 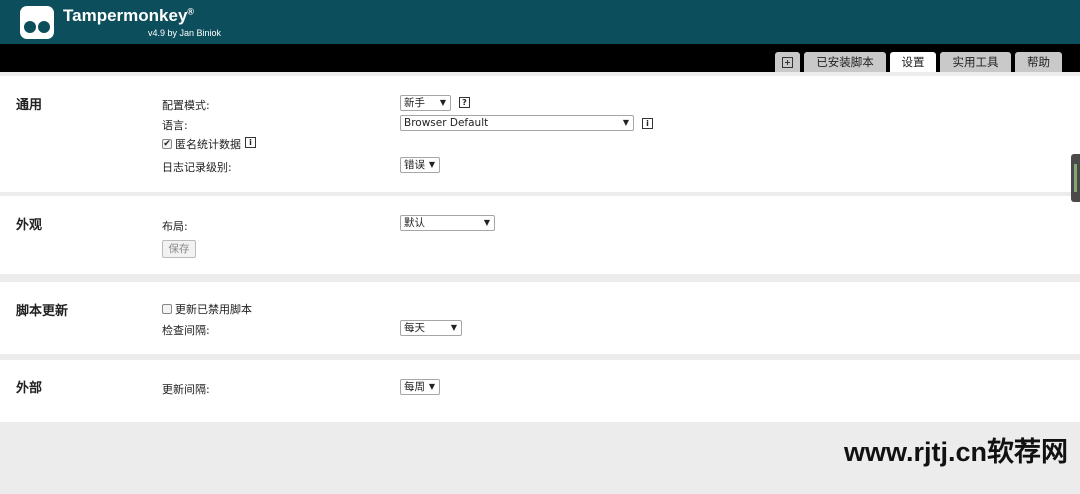 I want to click on log-level-label: 日志记录级别:, so click(x=197, y=167).